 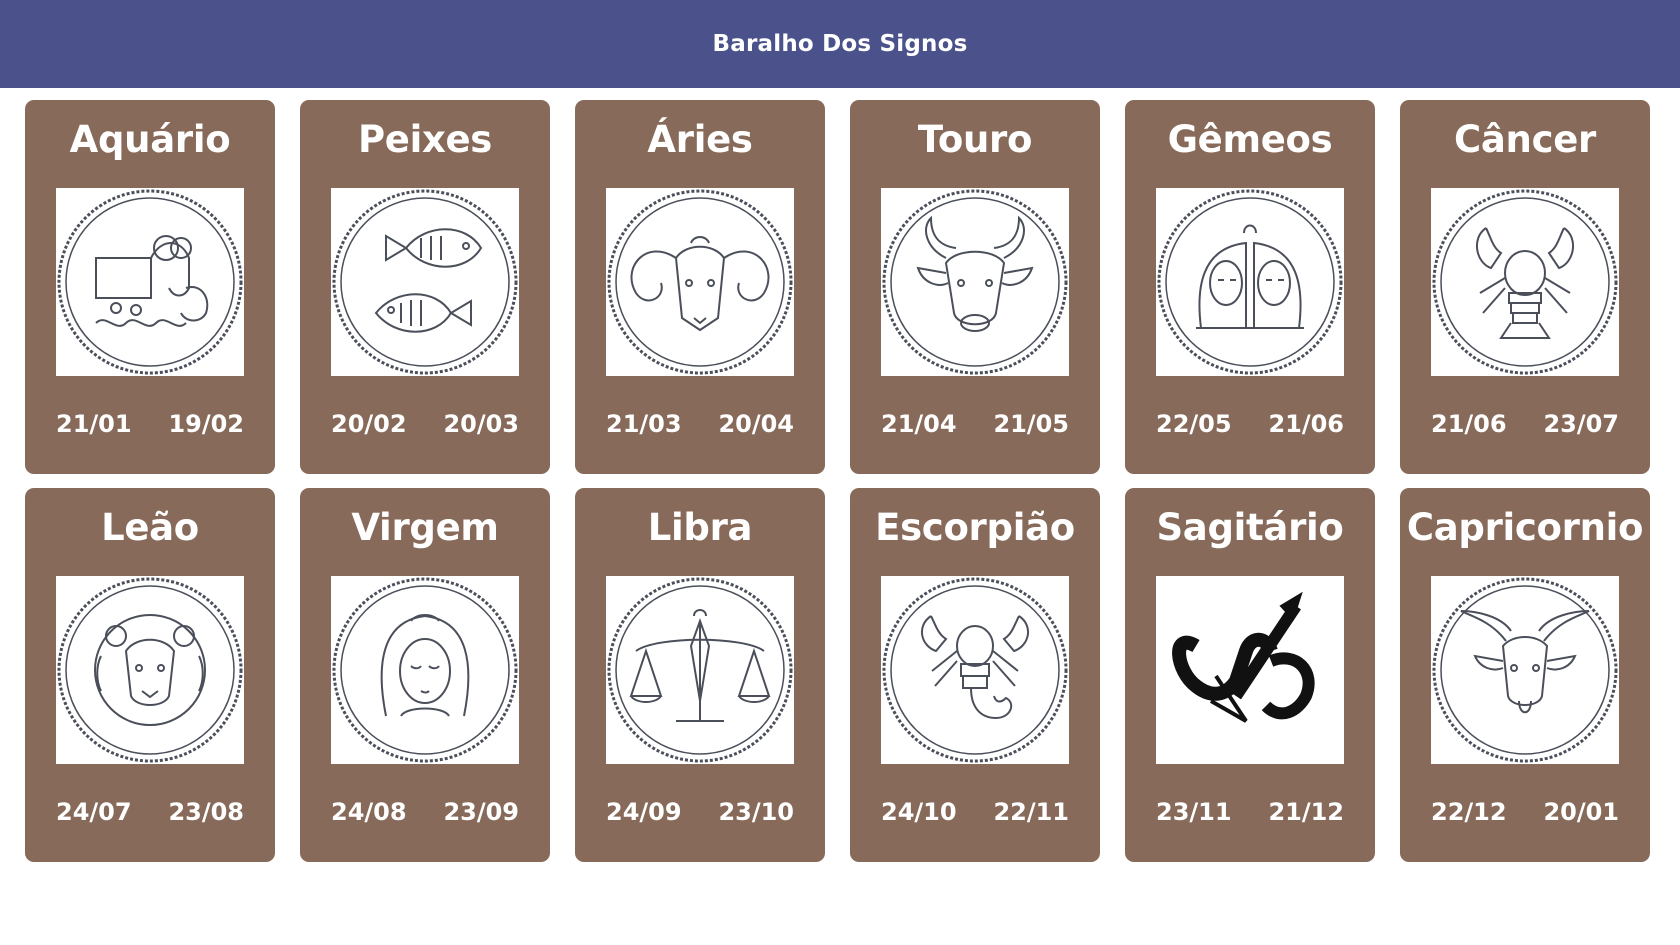 I want to click on card-title: Capricornio, so click(x=1525, y=527).